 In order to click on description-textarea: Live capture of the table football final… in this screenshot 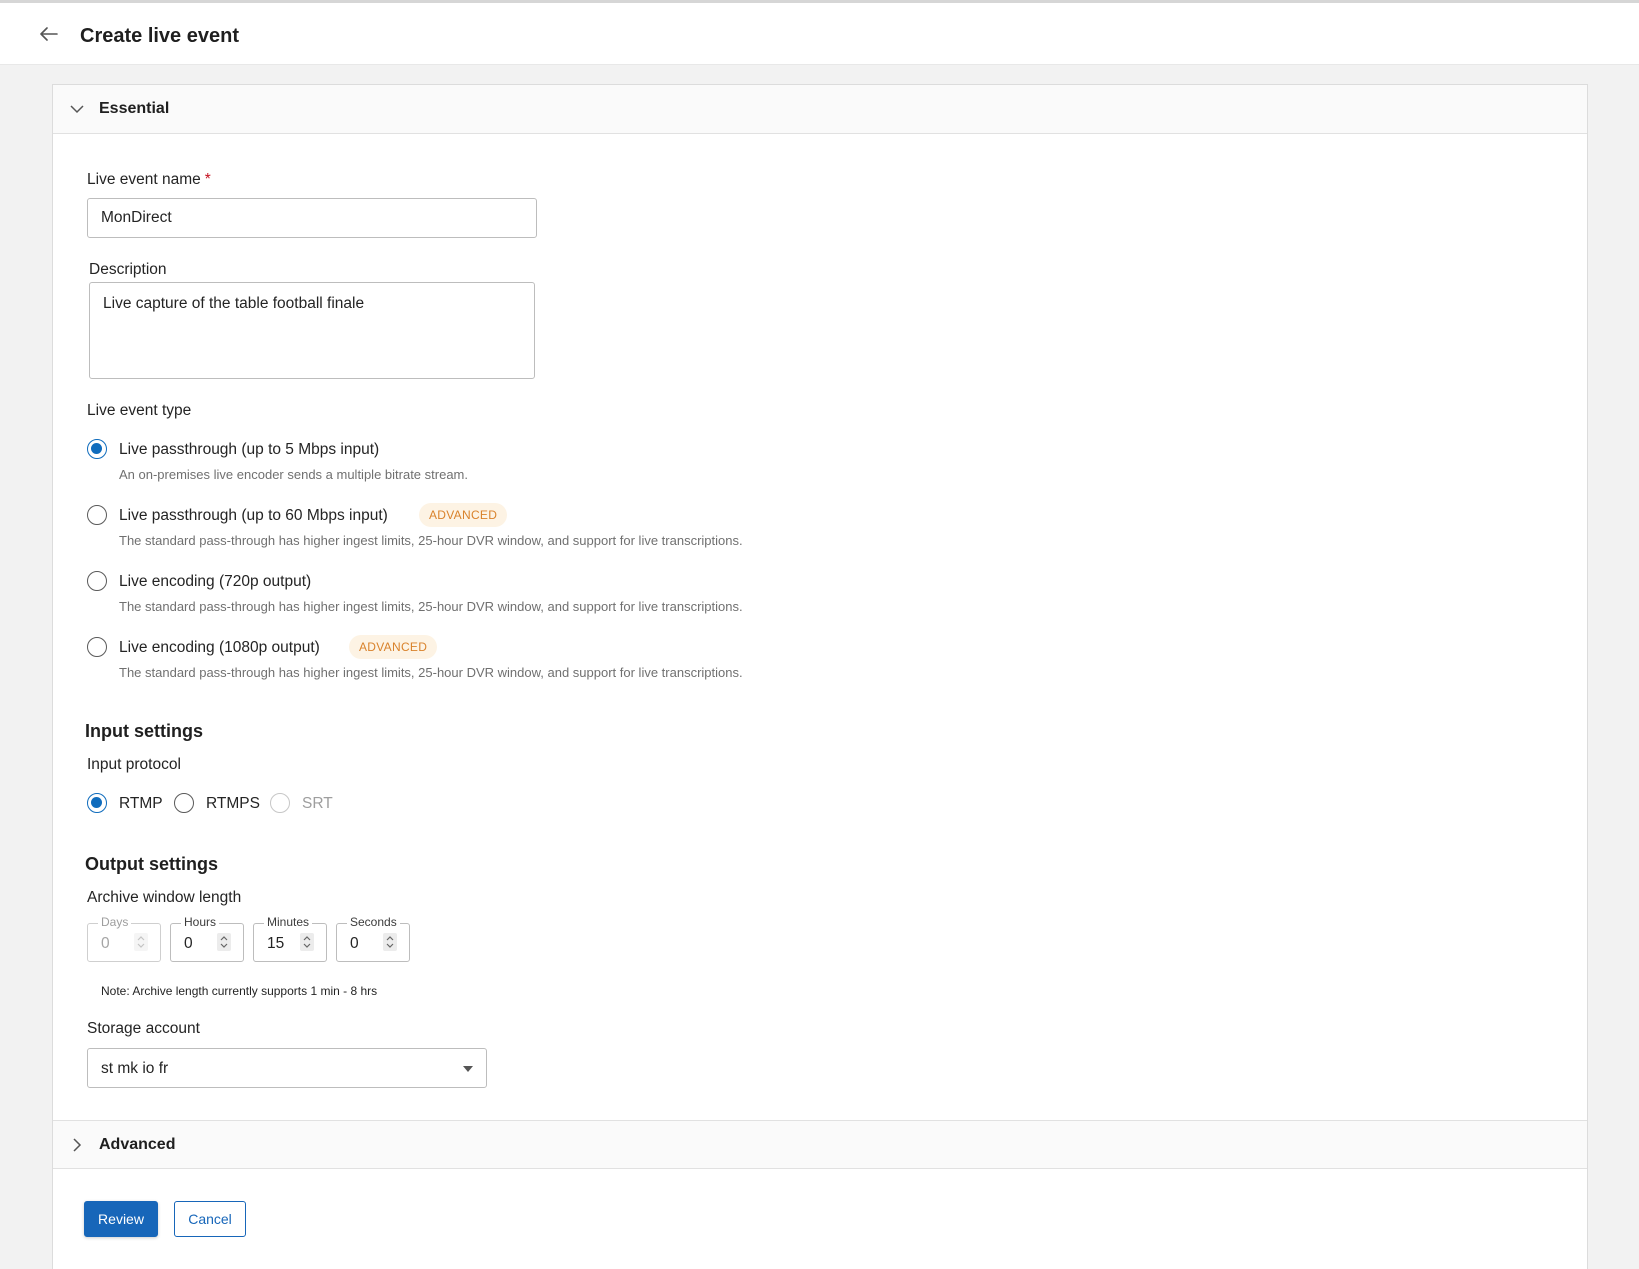, I will do `click(312, 330)`.